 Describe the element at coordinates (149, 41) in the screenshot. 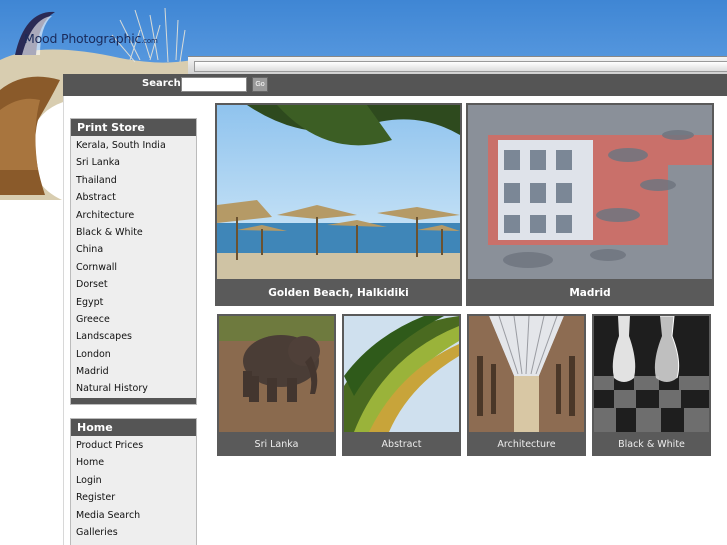

I see `logo-domain: .com` at that location.